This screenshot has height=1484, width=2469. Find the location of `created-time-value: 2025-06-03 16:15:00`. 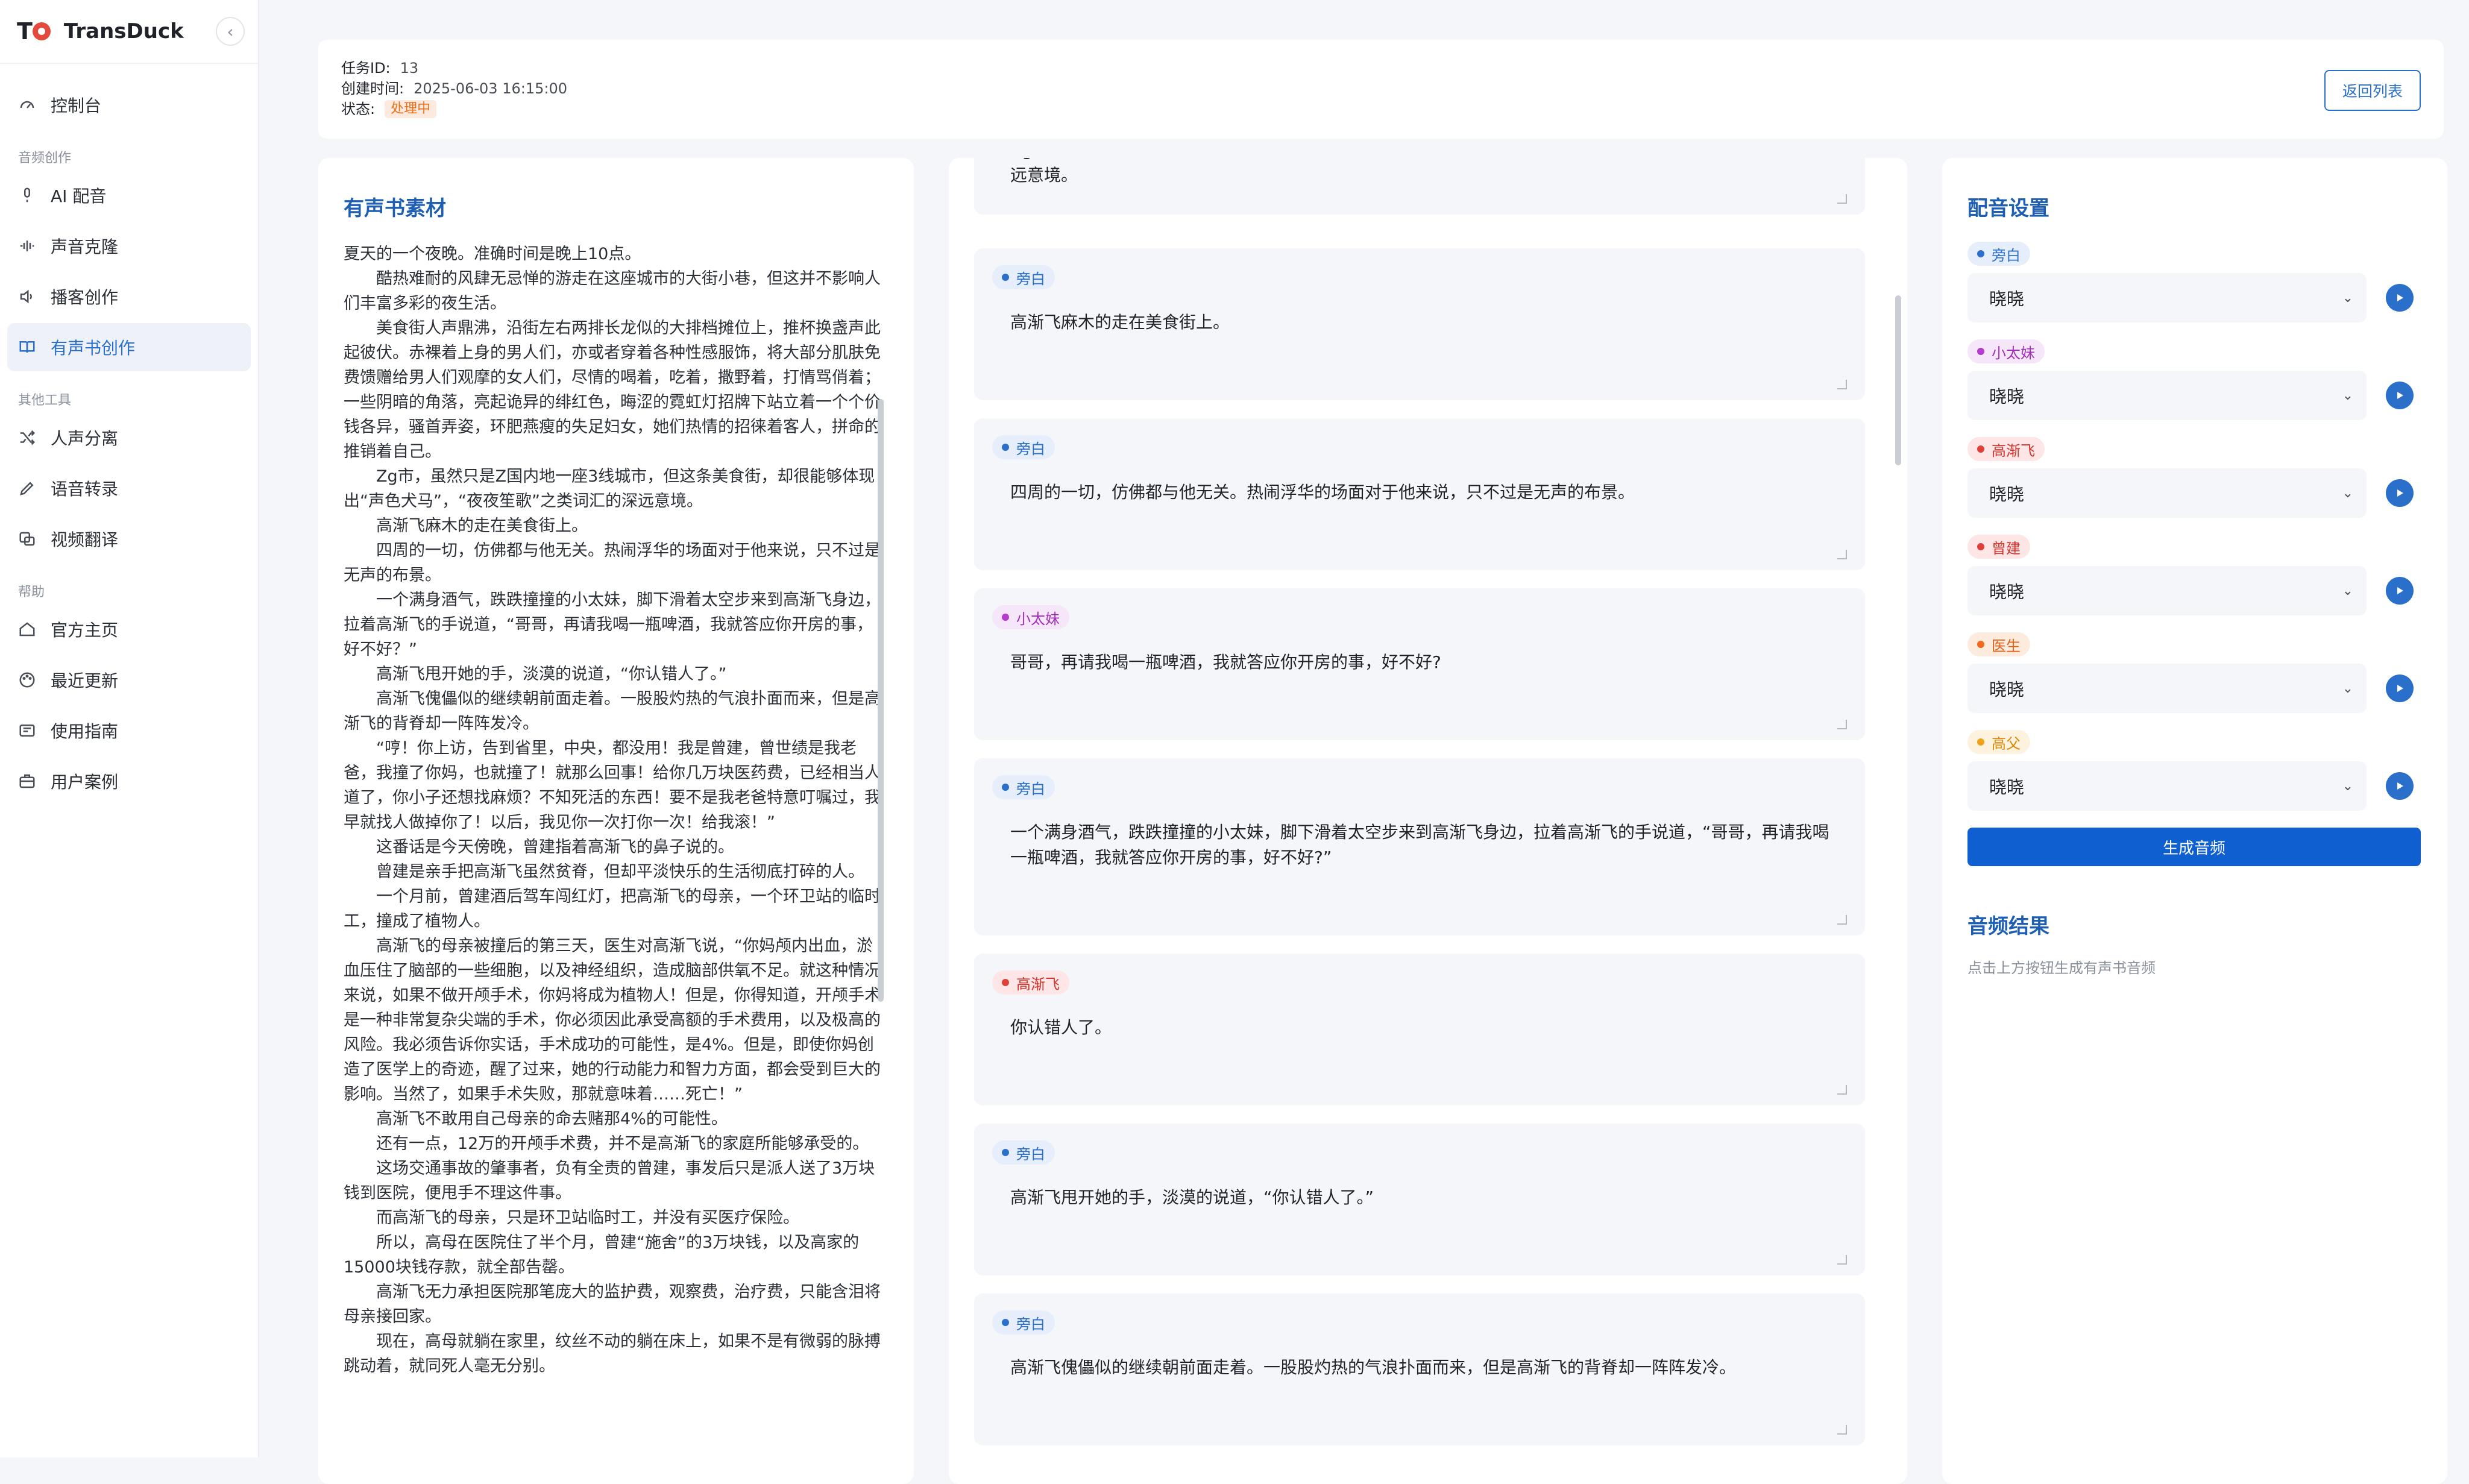

created-time-value: 2025-06-03 16:15:00 is located at coordinates (490, 88).